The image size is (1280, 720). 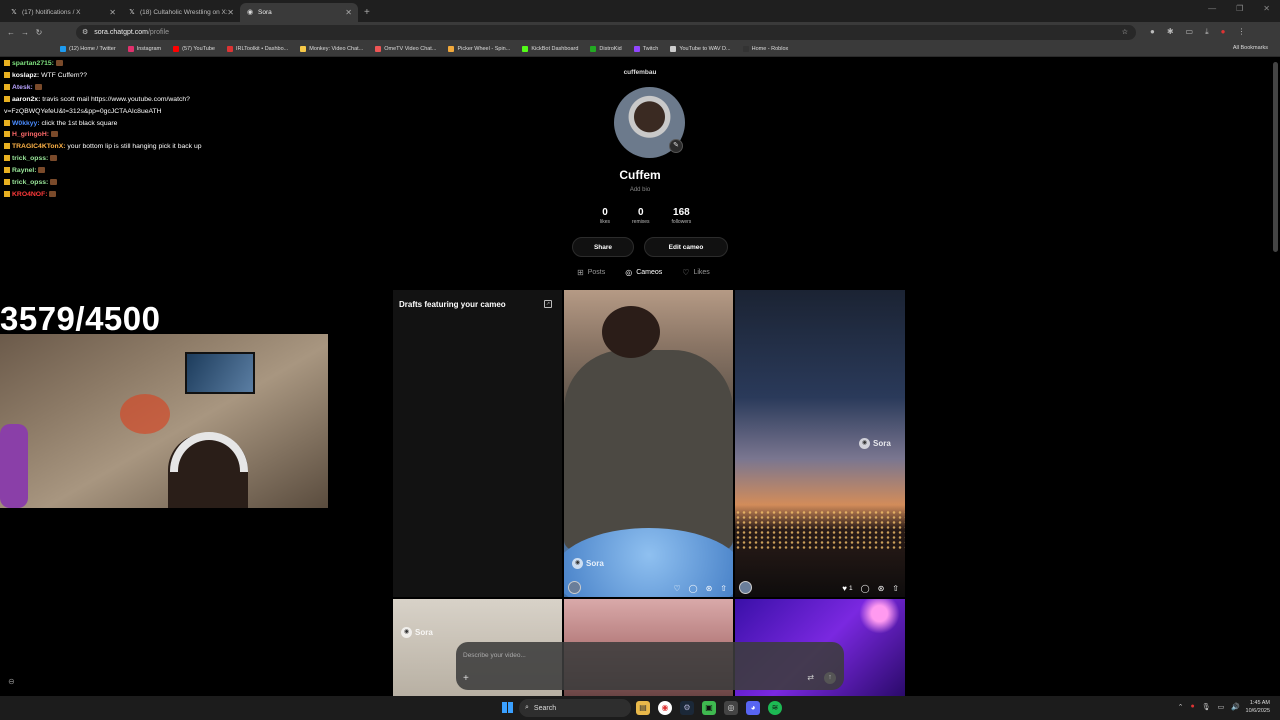 I want to click on profile-avatar-icon: ●, so click(x=1223, y=32).